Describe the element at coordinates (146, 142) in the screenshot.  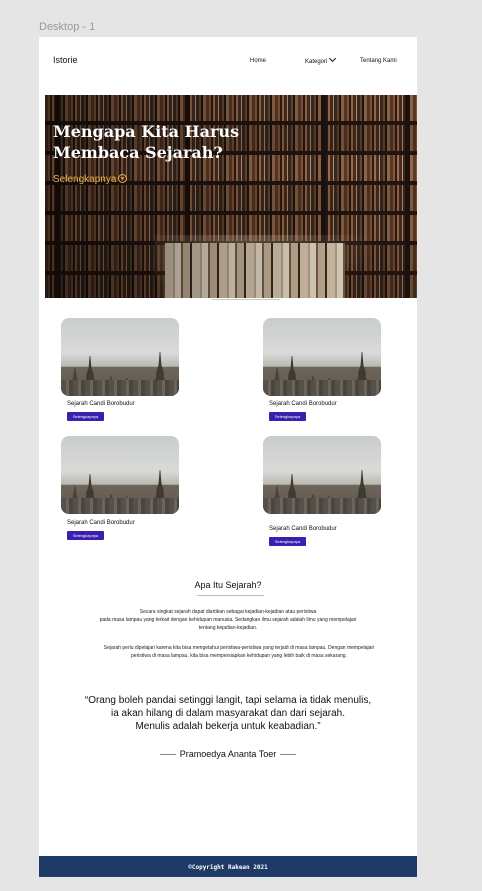
I see `hero-title: Mengapa Kita Harus Membaca Sejarah?` at that location.